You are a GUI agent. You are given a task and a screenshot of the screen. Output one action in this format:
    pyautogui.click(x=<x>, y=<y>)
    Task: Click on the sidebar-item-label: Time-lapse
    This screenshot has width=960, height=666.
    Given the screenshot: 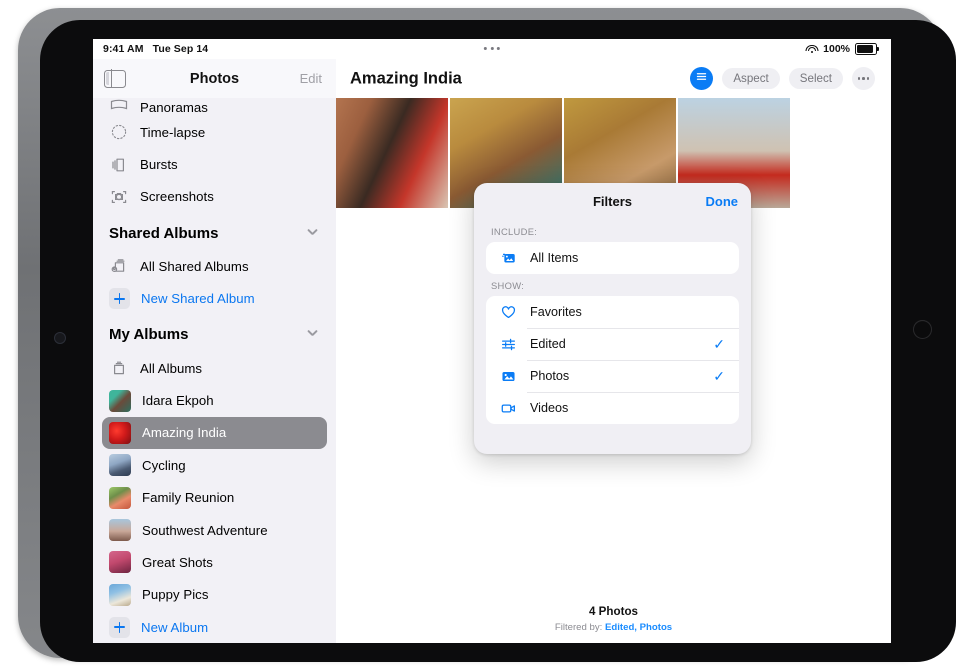 What is the action you would take?
    pyautogui.click(x=173, y=132)
    